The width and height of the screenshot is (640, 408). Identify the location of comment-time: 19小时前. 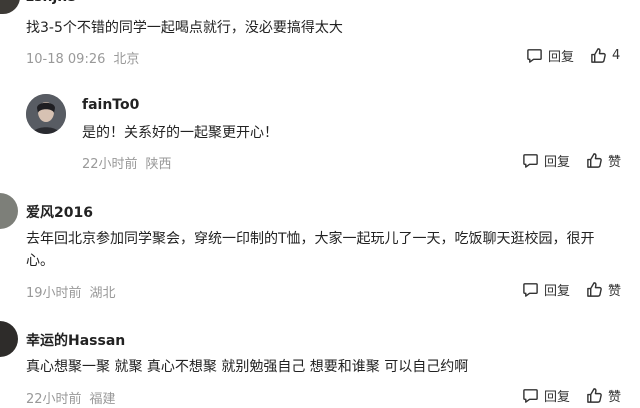
(54, 293).